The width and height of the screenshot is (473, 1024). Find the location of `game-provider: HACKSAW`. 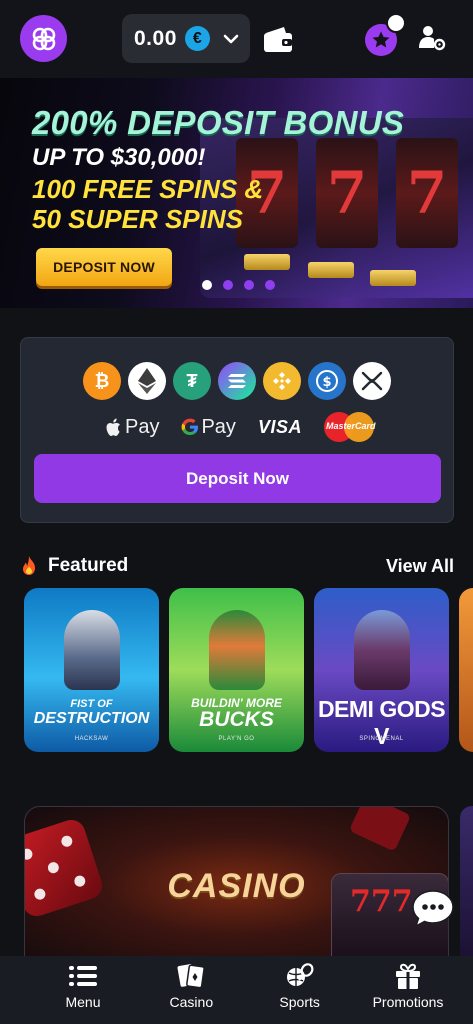

game-provider: HACKSAW is located at coordinates (91, 739).